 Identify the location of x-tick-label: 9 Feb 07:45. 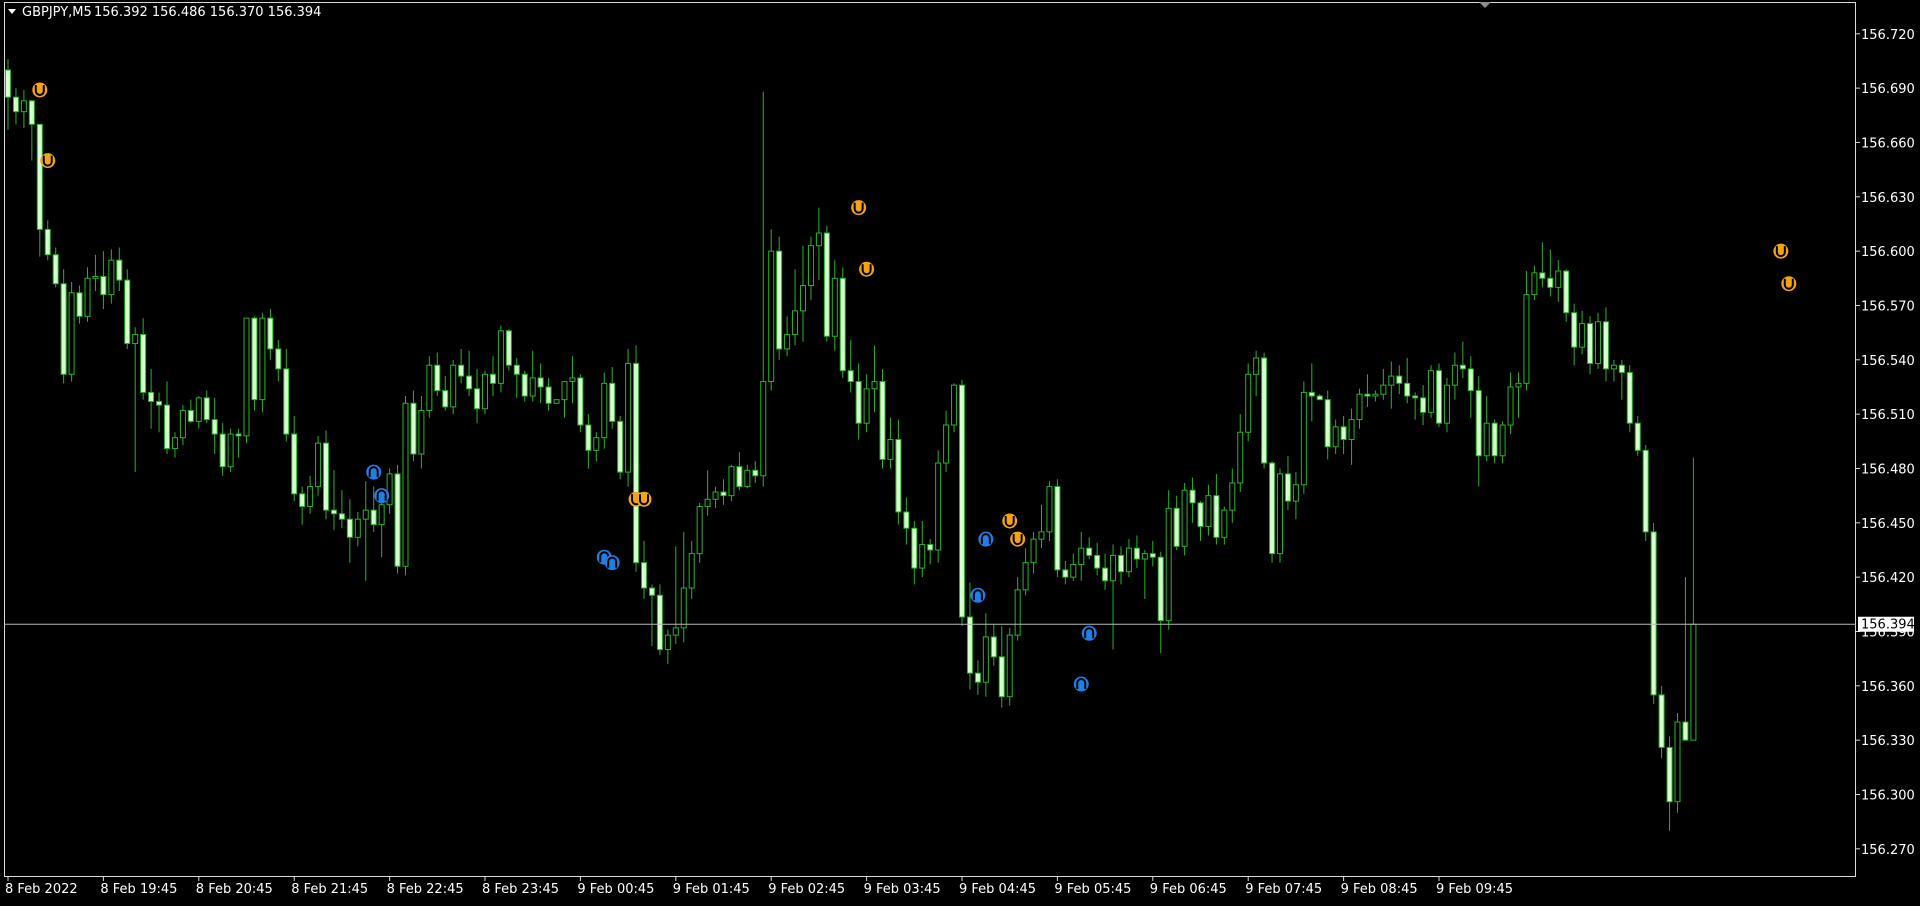
(1283, 889).